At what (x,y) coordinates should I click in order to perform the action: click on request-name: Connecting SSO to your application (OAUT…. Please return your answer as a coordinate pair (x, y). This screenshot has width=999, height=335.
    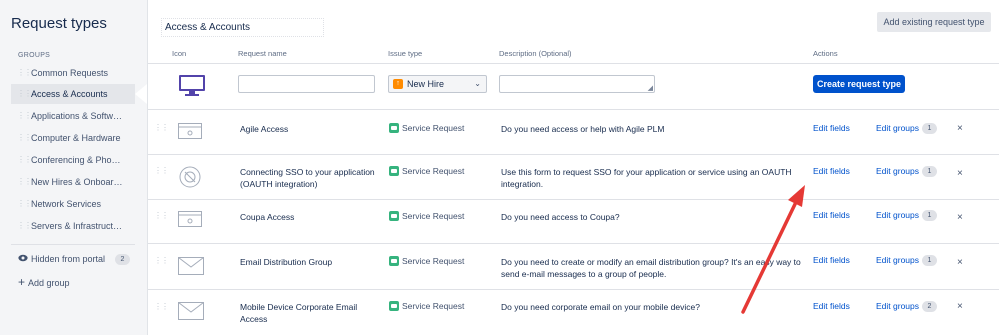
    Looking at the image, I should click on (307, 178).